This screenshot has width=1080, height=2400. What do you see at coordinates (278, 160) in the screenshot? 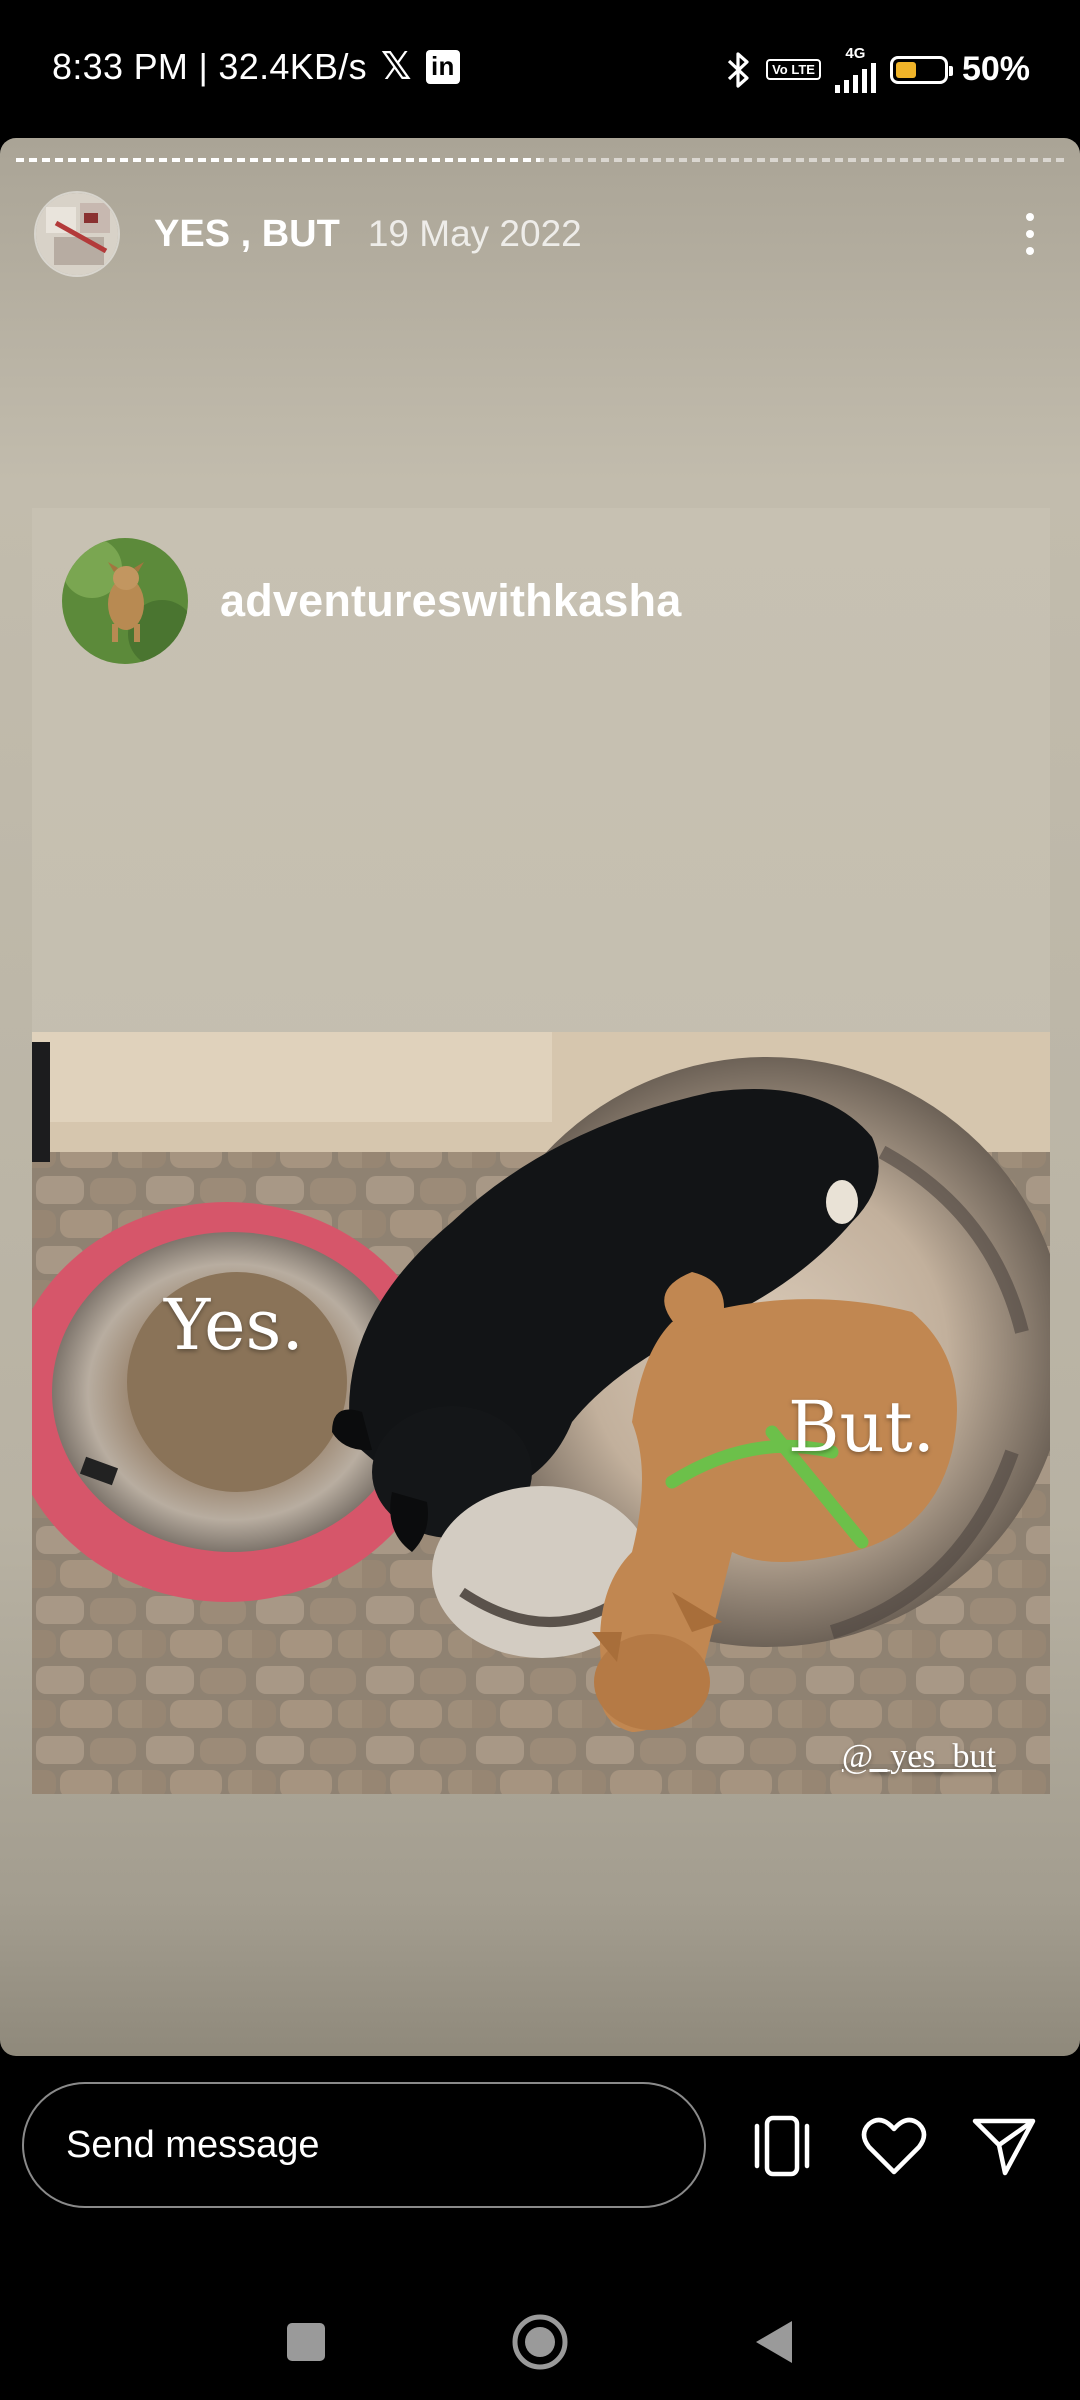
I see `story-progress-fill` at bounding box center [278, 160].